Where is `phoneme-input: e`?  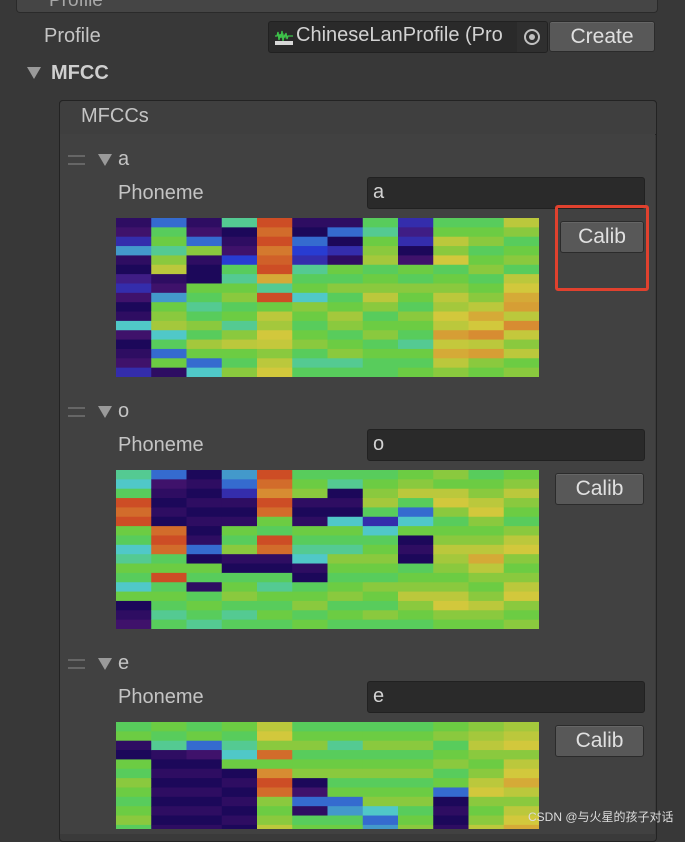 phoneme-input: e is located at coordinates (506, 697).